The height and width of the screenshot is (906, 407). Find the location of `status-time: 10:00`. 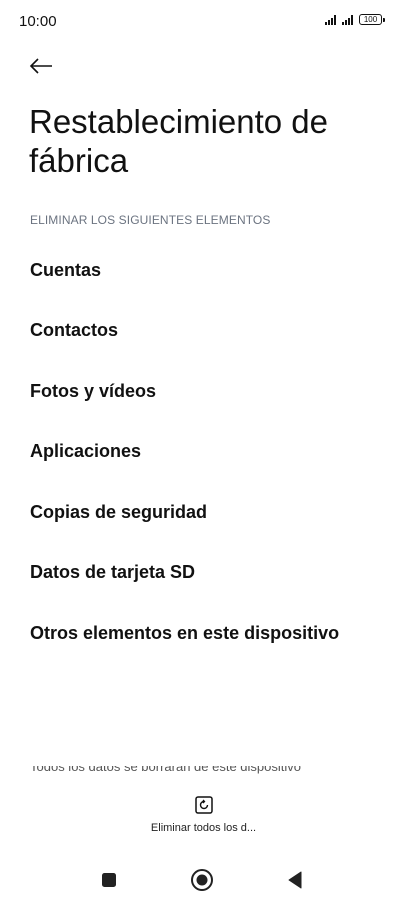

status-time: 10:00 is located at coordinates (38, 21).